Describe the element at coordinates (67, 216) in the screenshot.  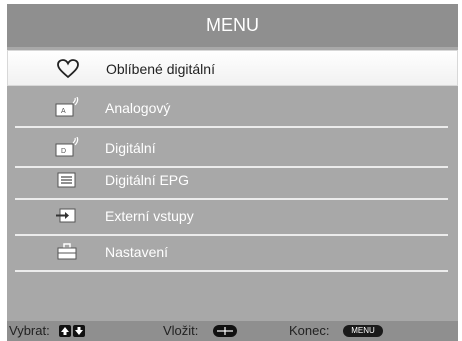
I see `external-input-icon` at that location.